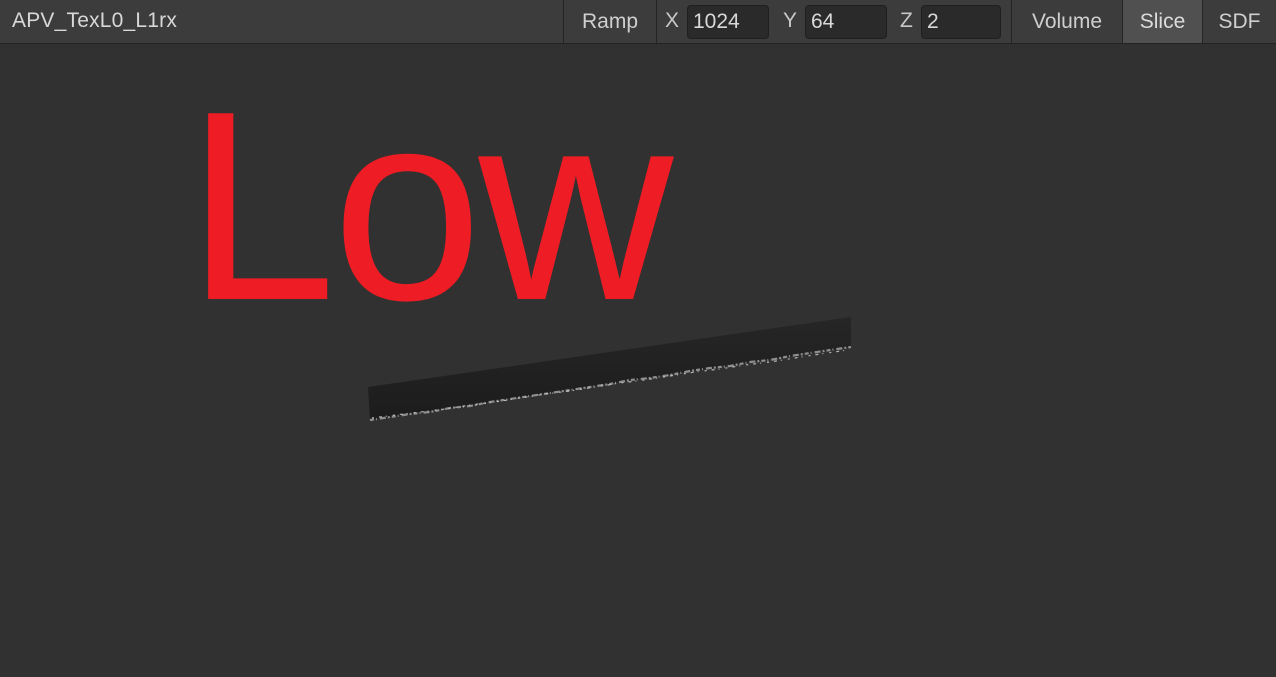  I want to click on x-label: X, so click(672, 20).